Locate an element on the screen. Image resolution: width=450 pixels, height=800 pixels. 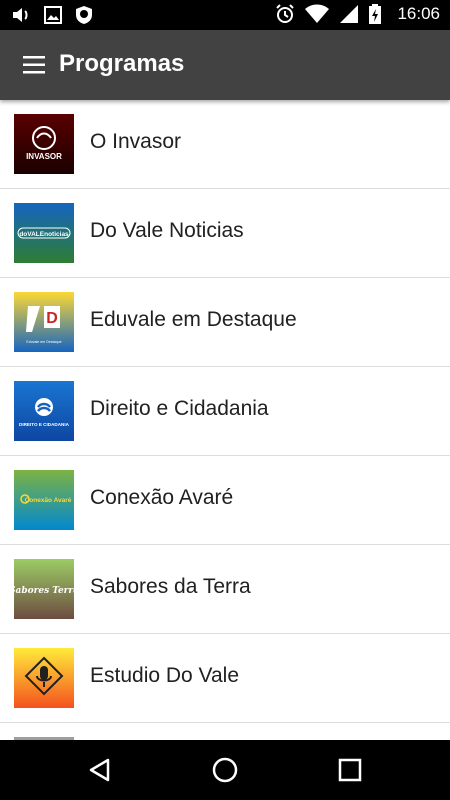
list-item-do-vale-noticias: doVALEnoticias Do Vale Noticias is located at coordinates (225, 233).